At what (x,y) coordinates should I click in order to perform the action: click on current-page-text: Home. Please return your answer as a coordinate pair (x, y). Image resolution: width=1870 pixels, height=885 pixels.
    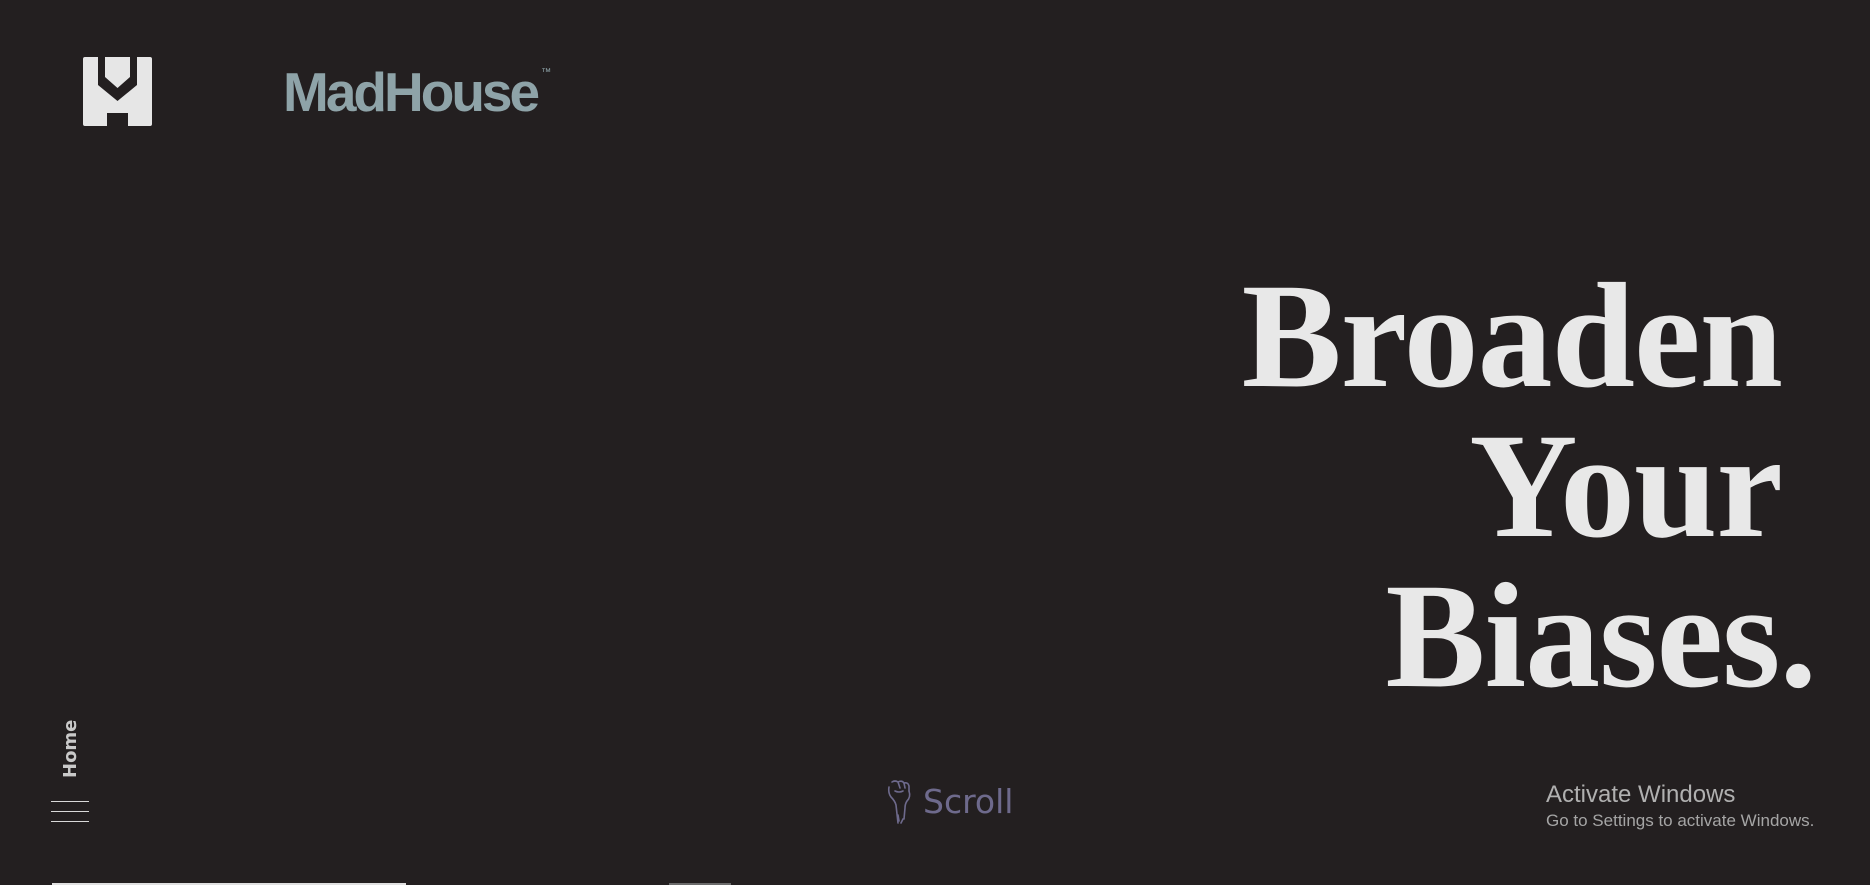
    Looking at the image, I should click on (70, 748).